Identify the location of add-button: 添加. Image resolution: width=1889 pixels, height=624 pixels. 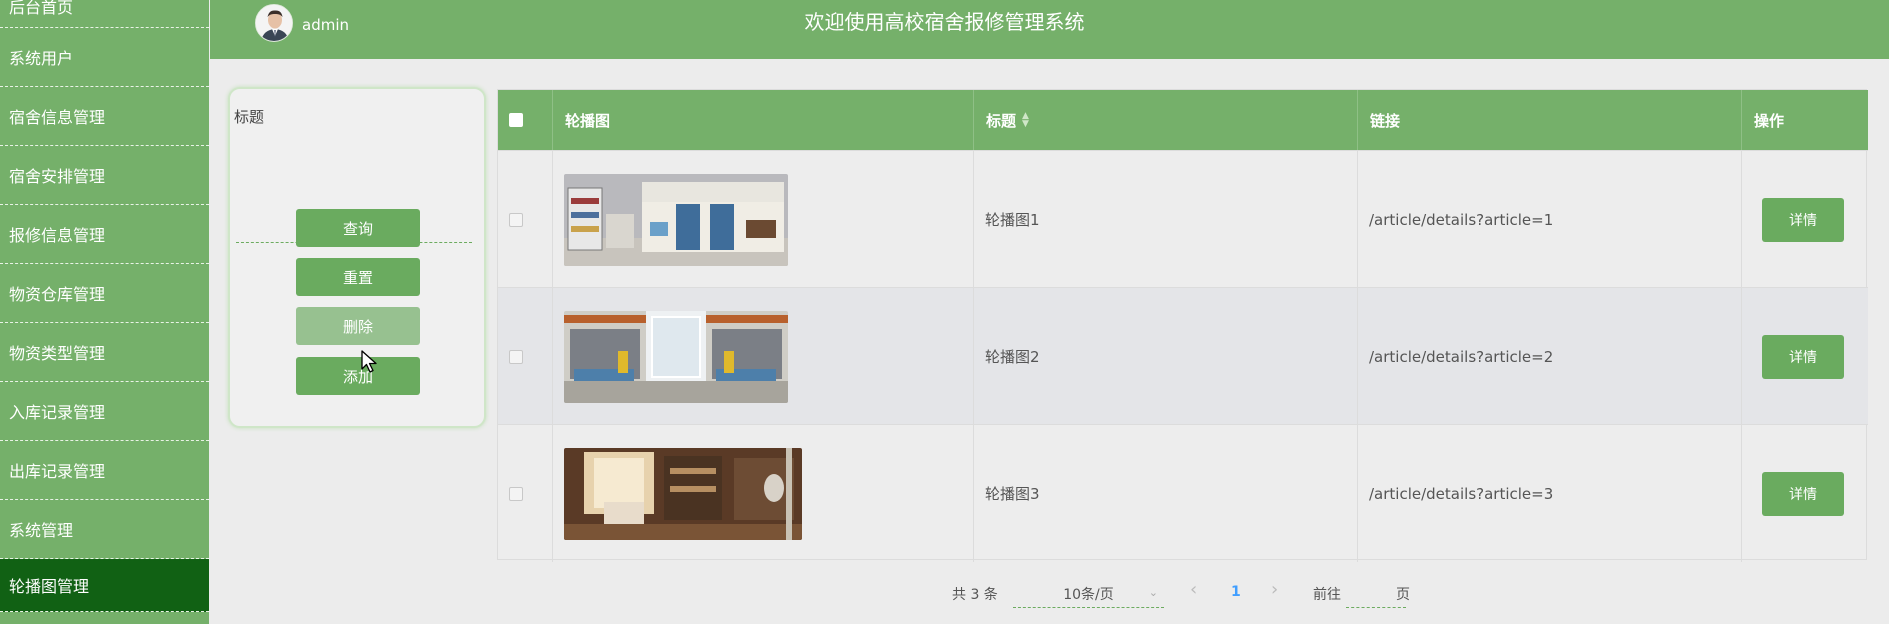
(358, 376).